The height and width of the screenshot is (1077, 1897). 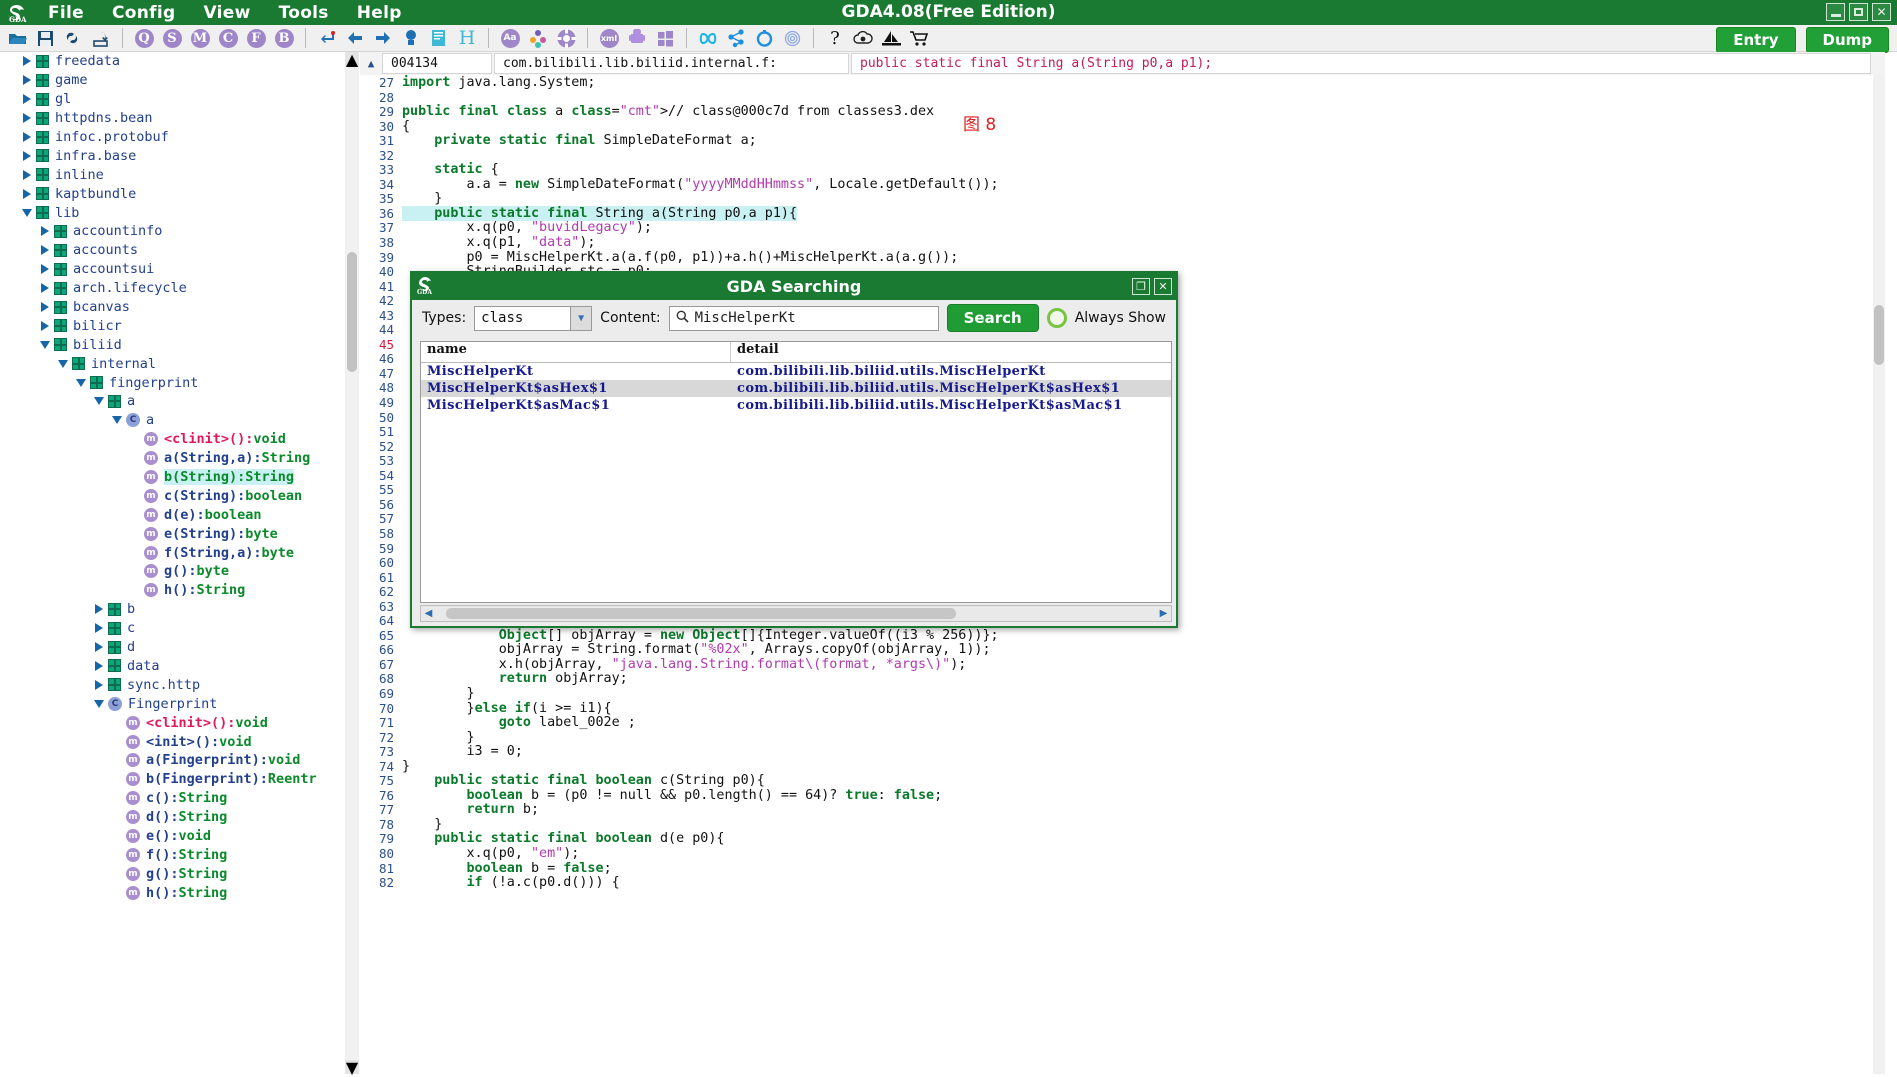 I want to click on tree-package-item: kaptbundle, so click(x=174, y=193).